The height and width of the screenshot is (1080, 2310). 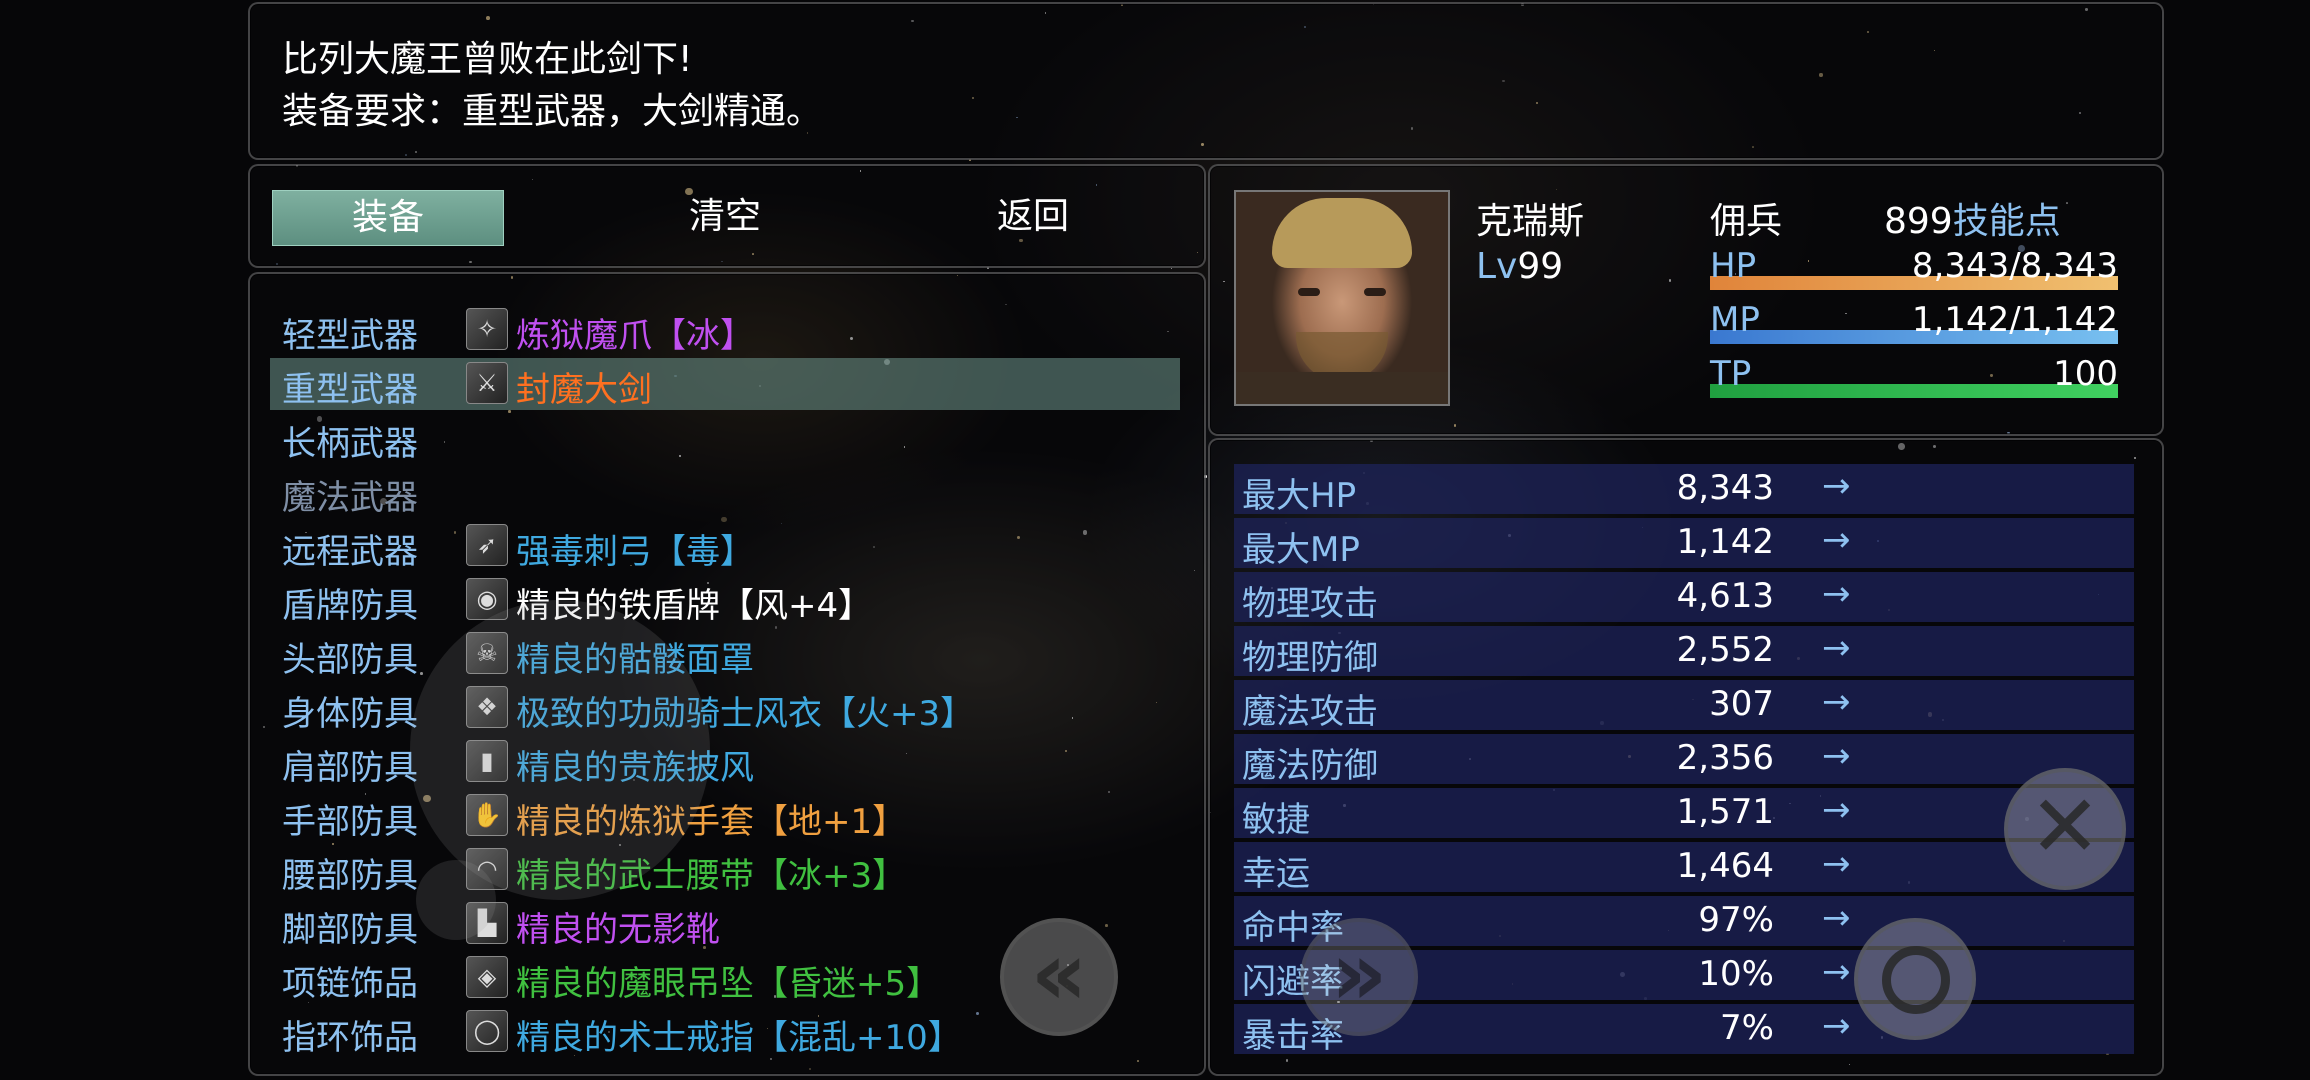 I want to click on equip-slot-row: 重型武器 ⚔ 封魔大剑, so click(x=725, y=384).